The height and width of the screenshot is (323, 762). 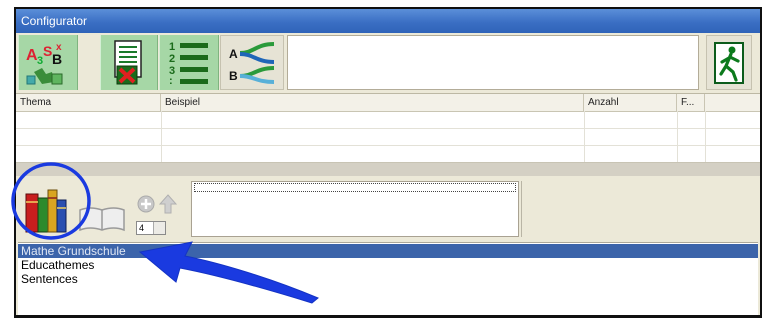 What do you see at coordinates (388, 170) in the screenshot?
I see `splitter` at bounding box center [388, 170].